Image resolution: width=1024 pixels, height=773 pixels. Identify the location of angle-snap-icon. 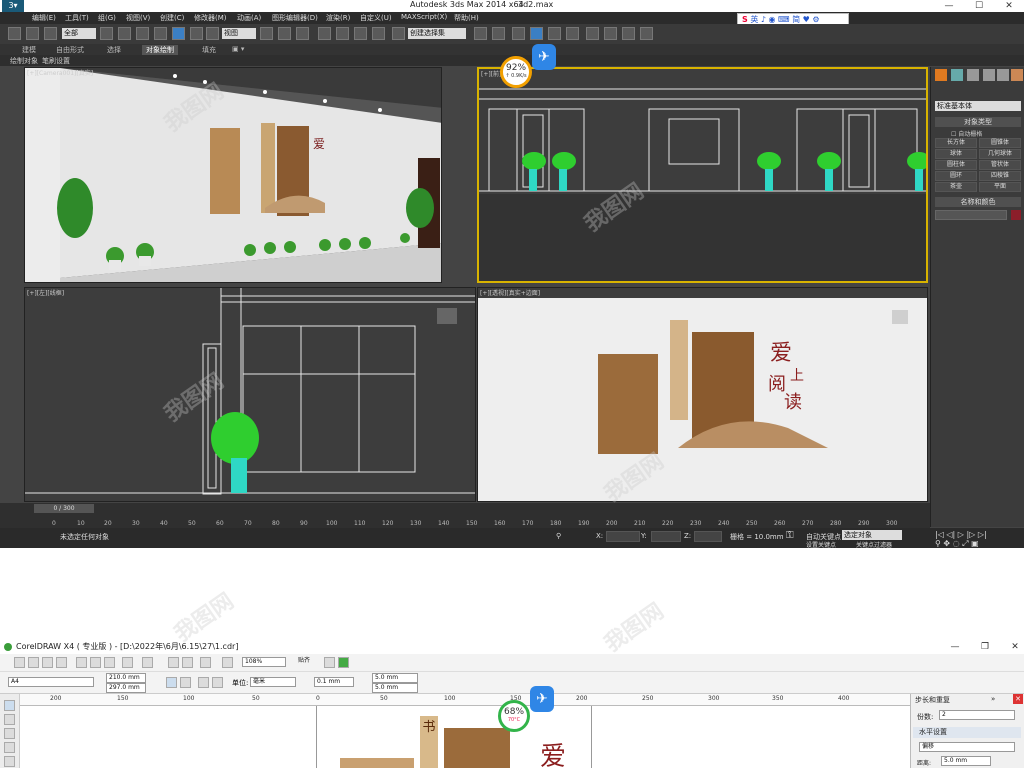
(342, 33).